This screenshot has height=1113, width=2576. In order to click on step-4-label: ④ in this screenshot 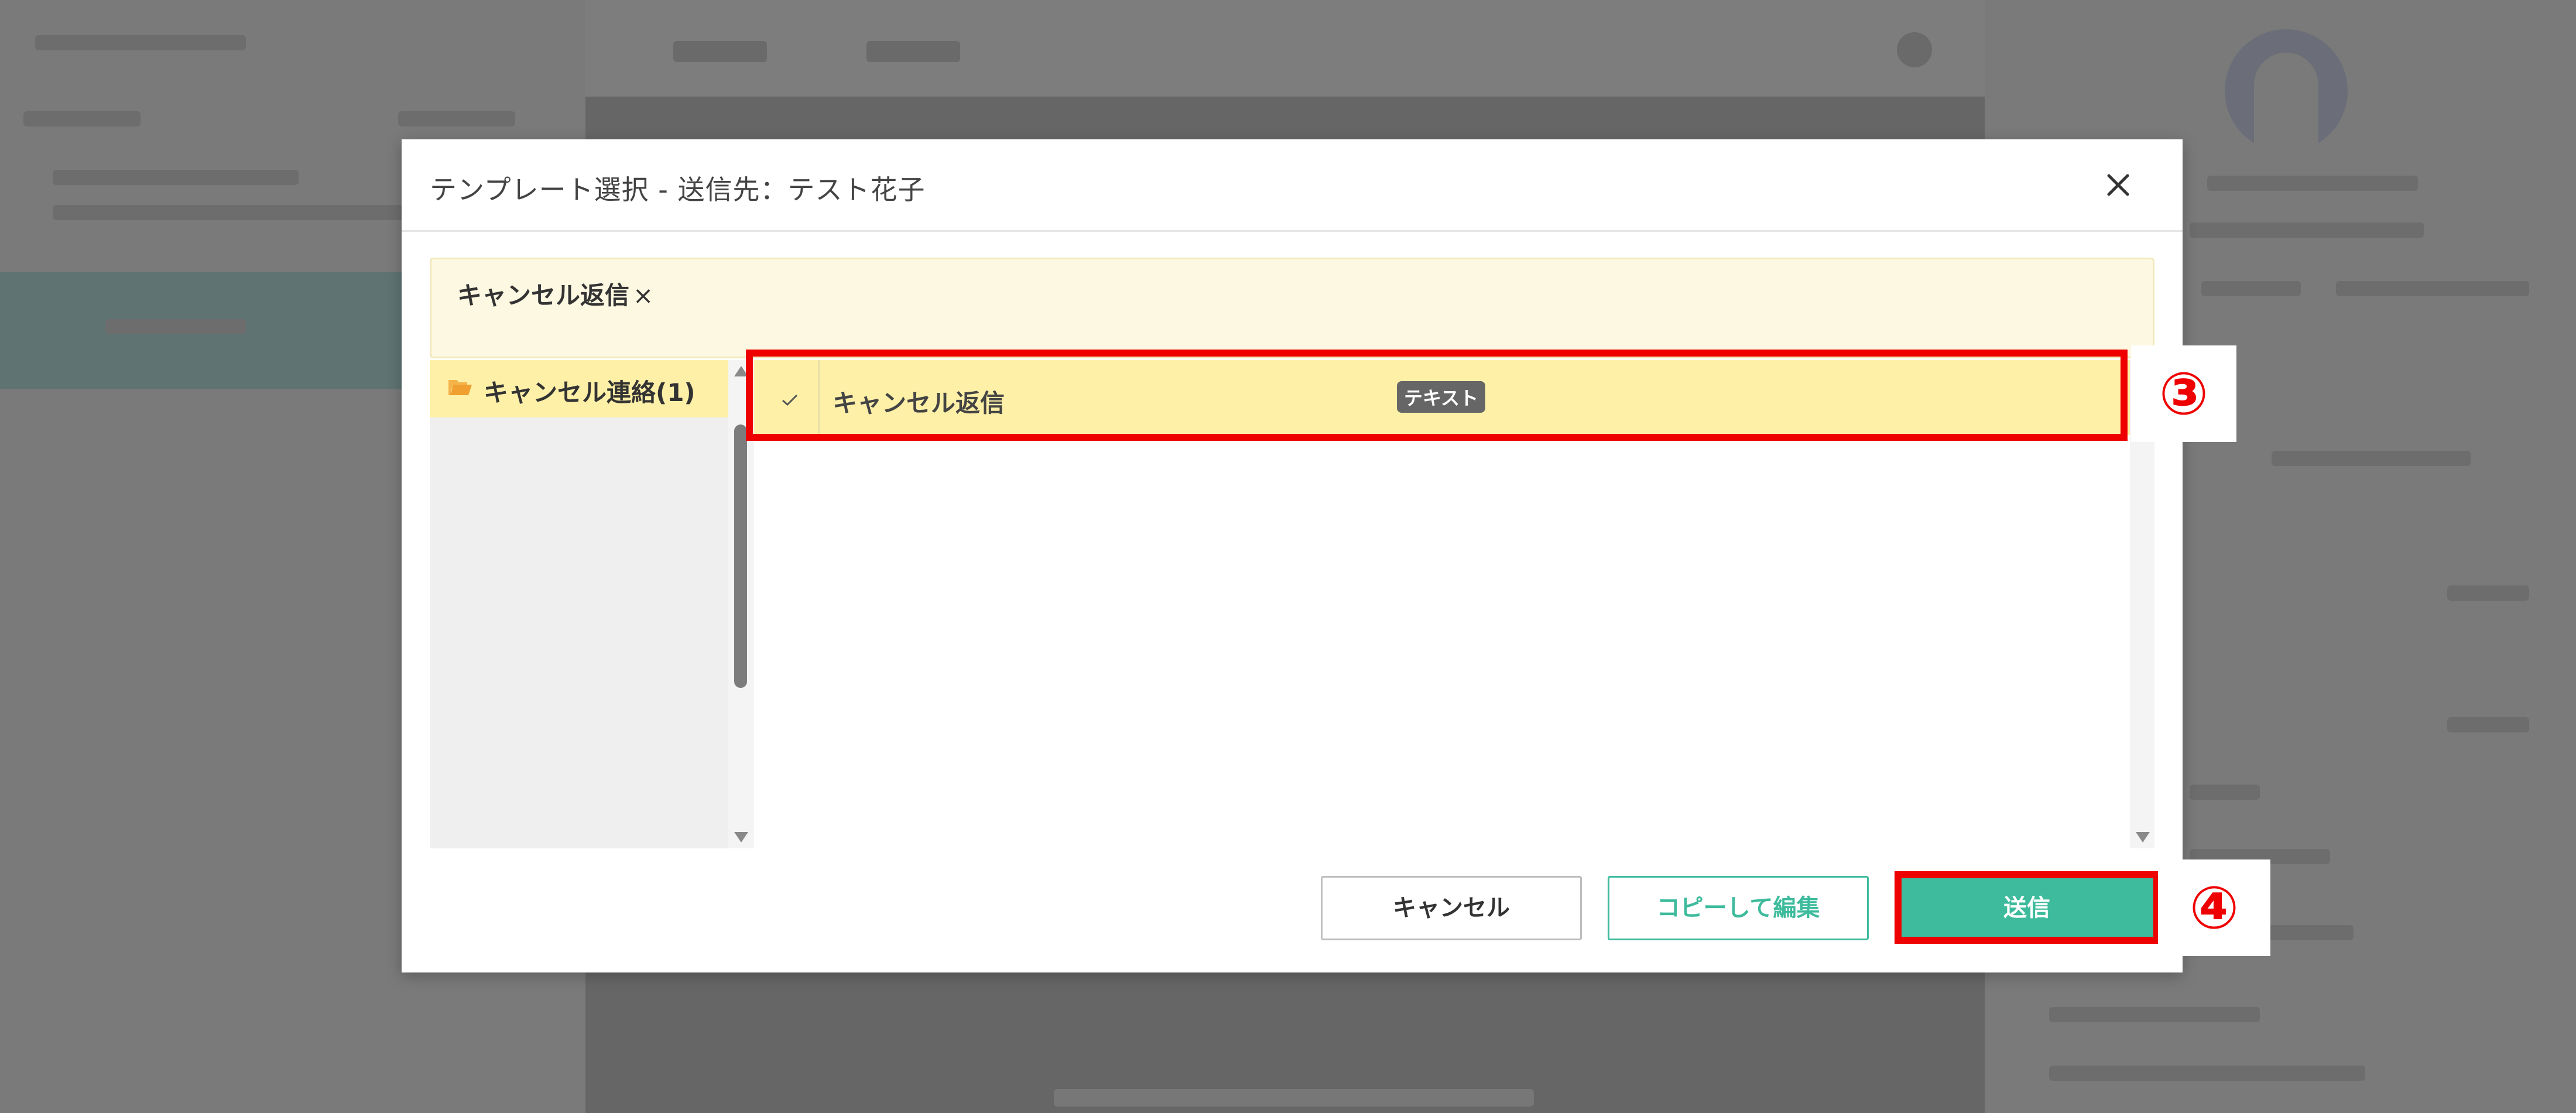, I will do `click(2214, 907)`.